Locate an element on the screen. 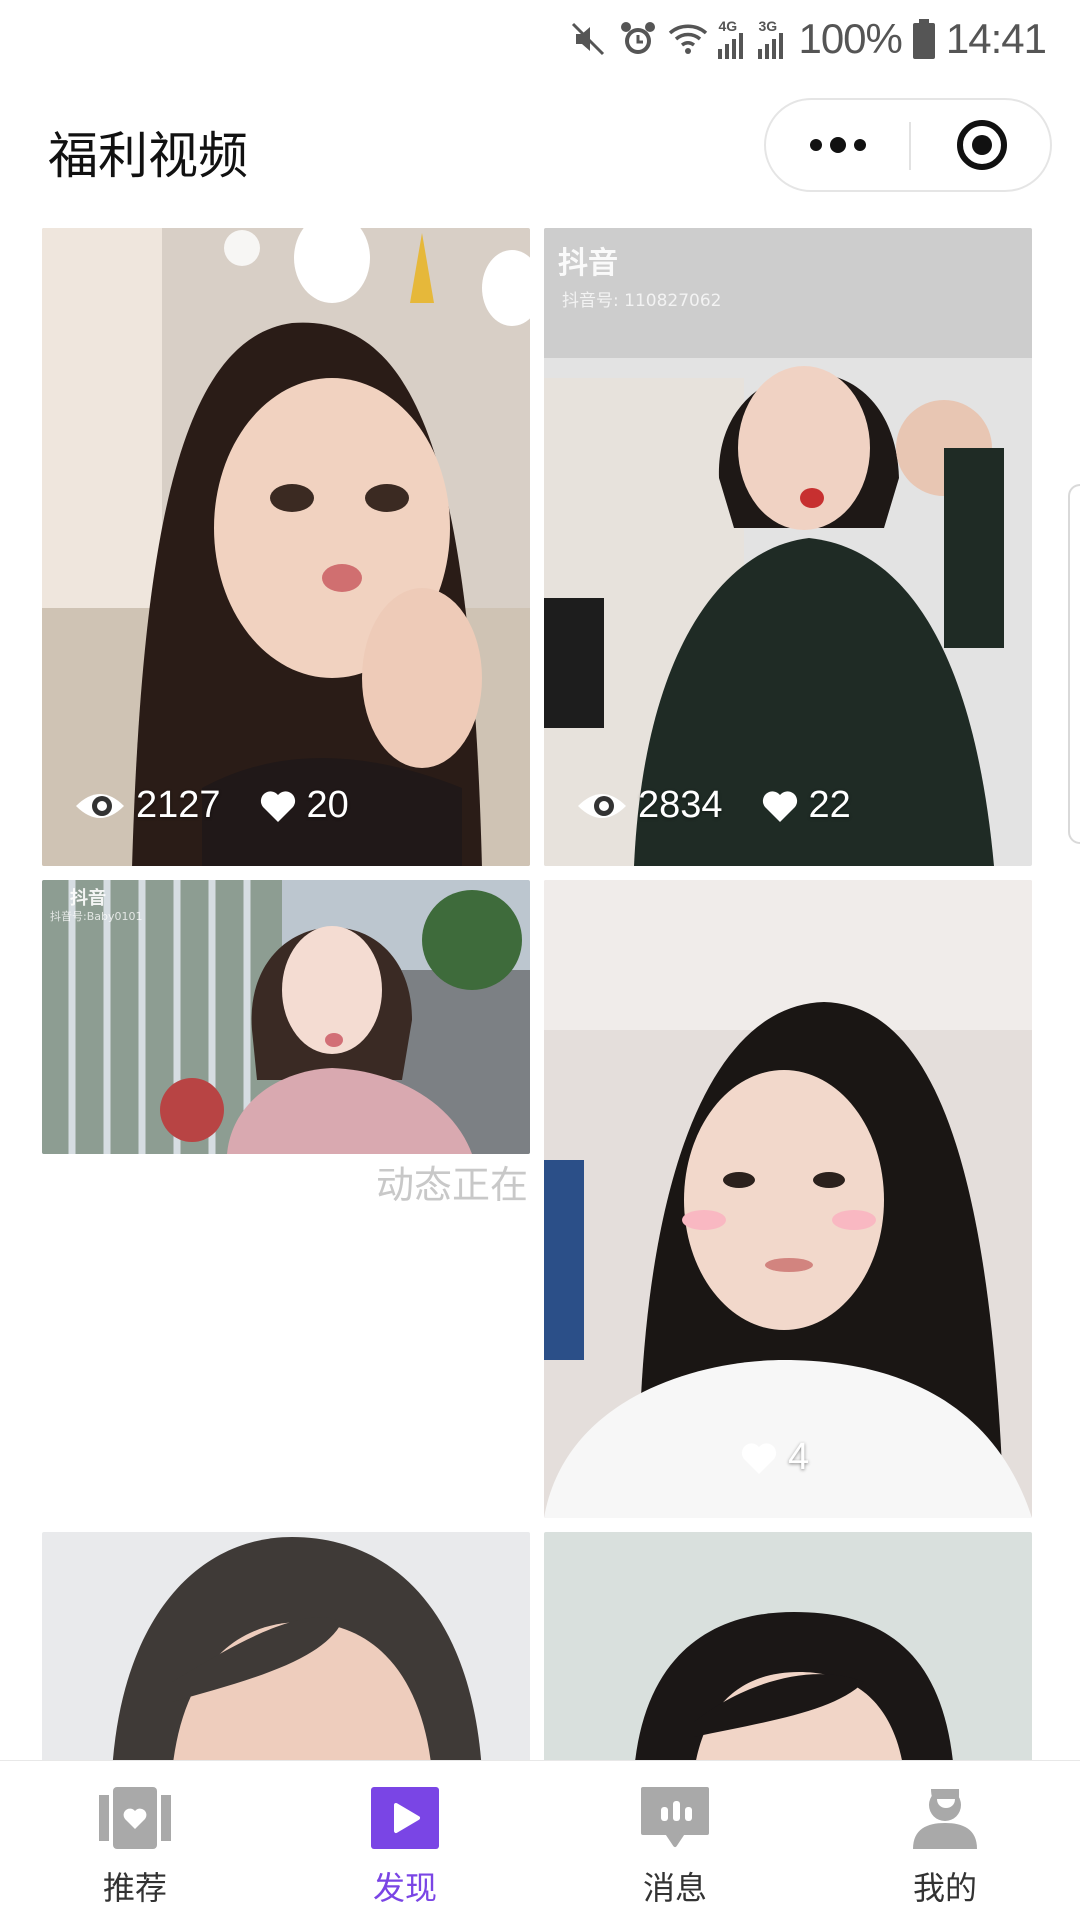 The height and width of the screenshot is (1920, 1080). mini-program-capsule is located at coordinates (908, 145).